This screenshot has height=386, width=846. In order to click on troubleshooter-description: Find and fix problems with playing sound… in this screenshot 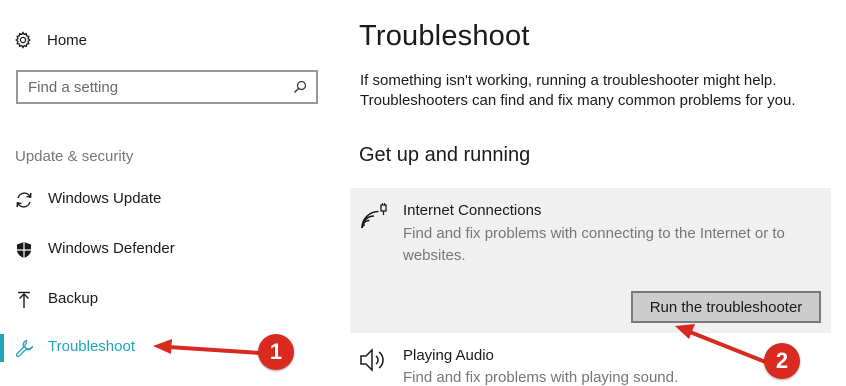, I will do `click(541, 377)`.